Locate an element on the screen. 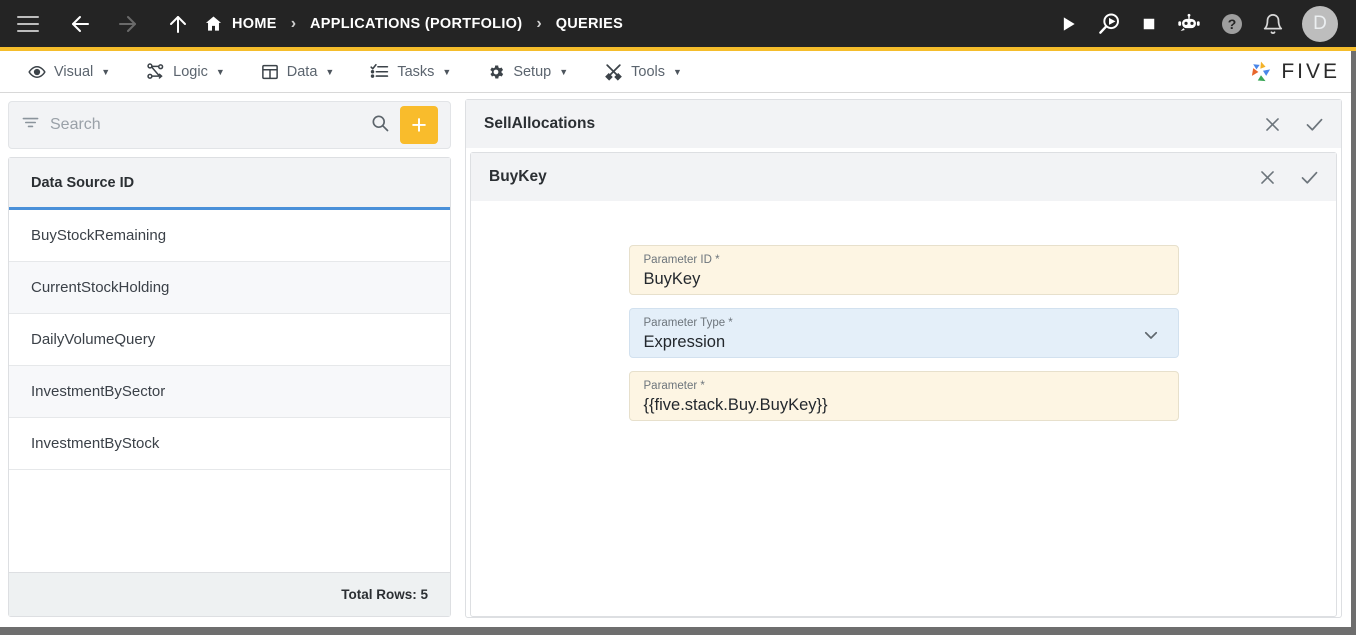 The width and height of the screenshot is (1356, 635). menu-logic-label: Logic is located at coordinates (190, 71).